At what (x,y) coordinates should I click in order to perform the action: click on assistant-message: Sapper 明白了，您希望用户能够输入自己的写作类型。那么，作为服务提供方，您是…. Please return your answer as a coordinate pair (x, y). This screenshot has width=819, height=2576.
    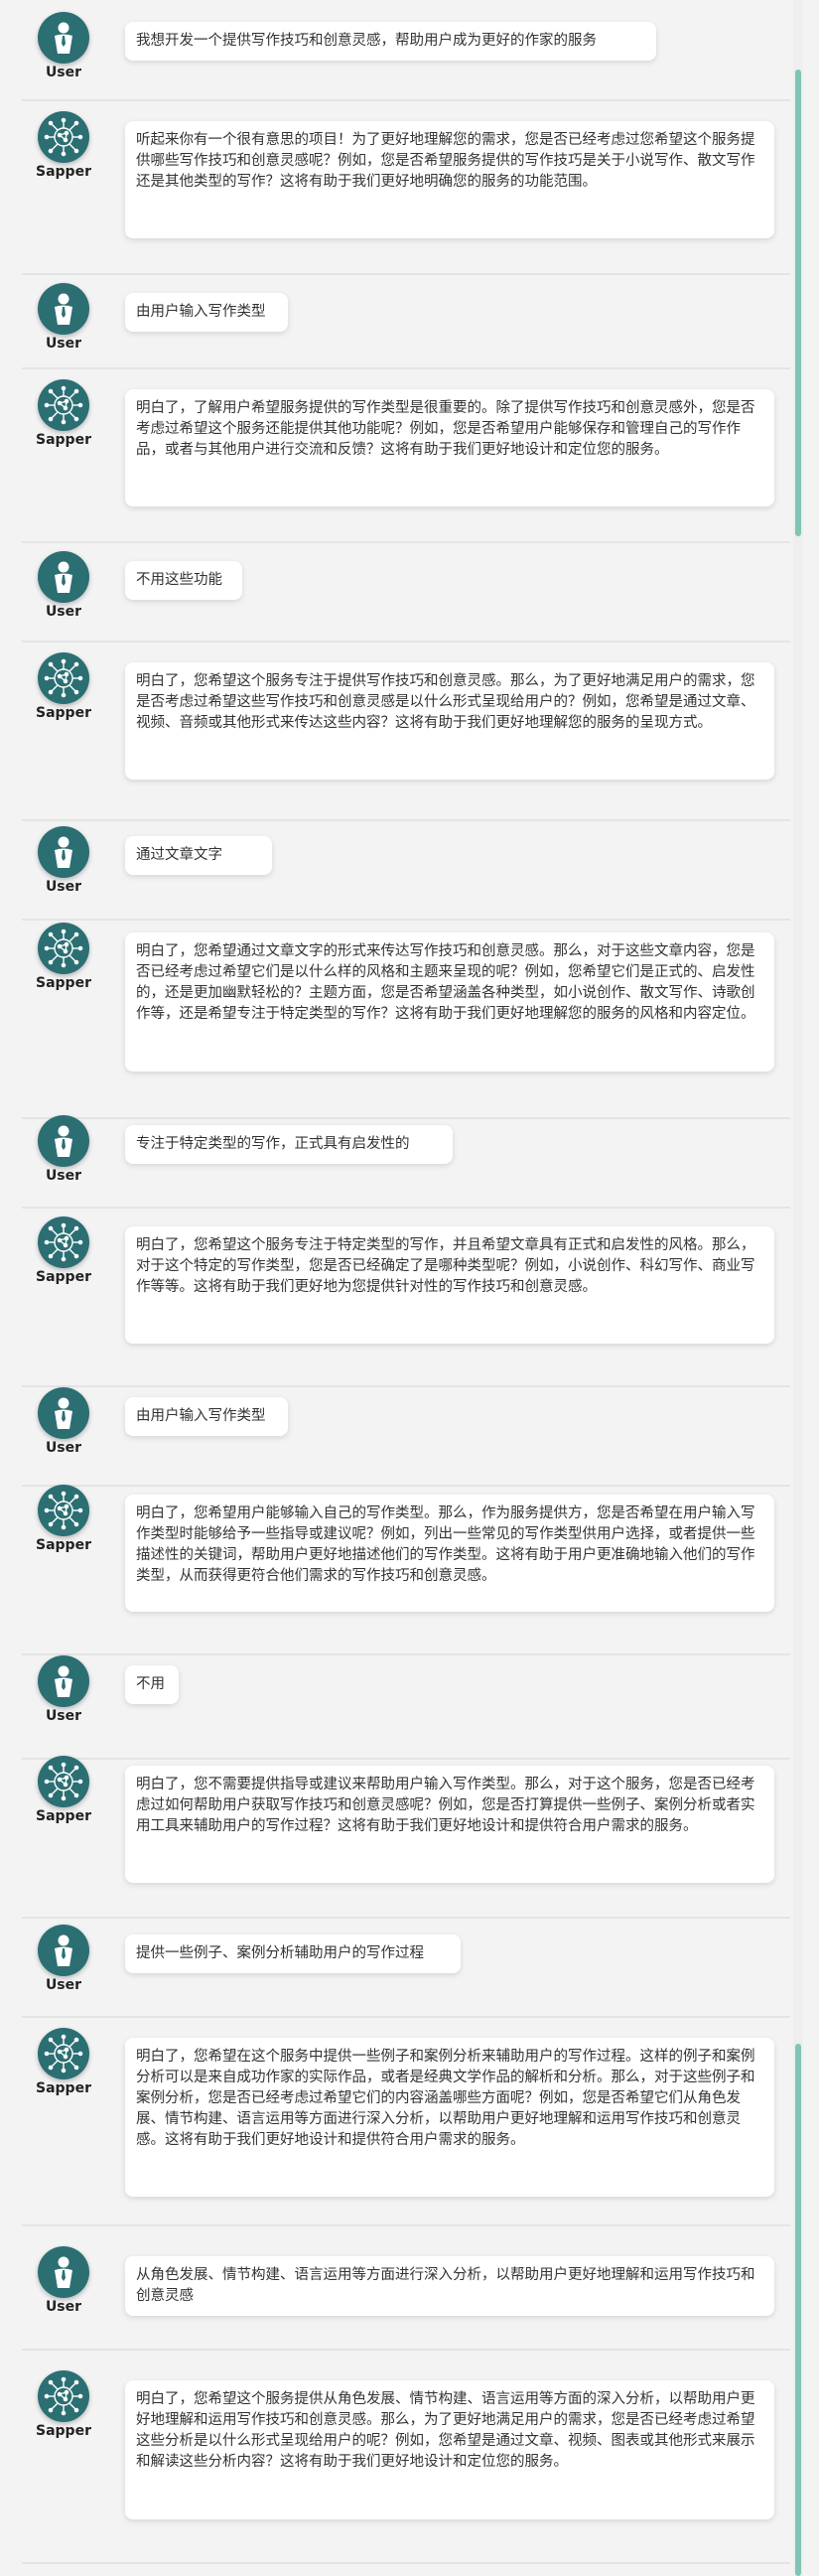
    Looking at the image, I should click on (406, 1570).